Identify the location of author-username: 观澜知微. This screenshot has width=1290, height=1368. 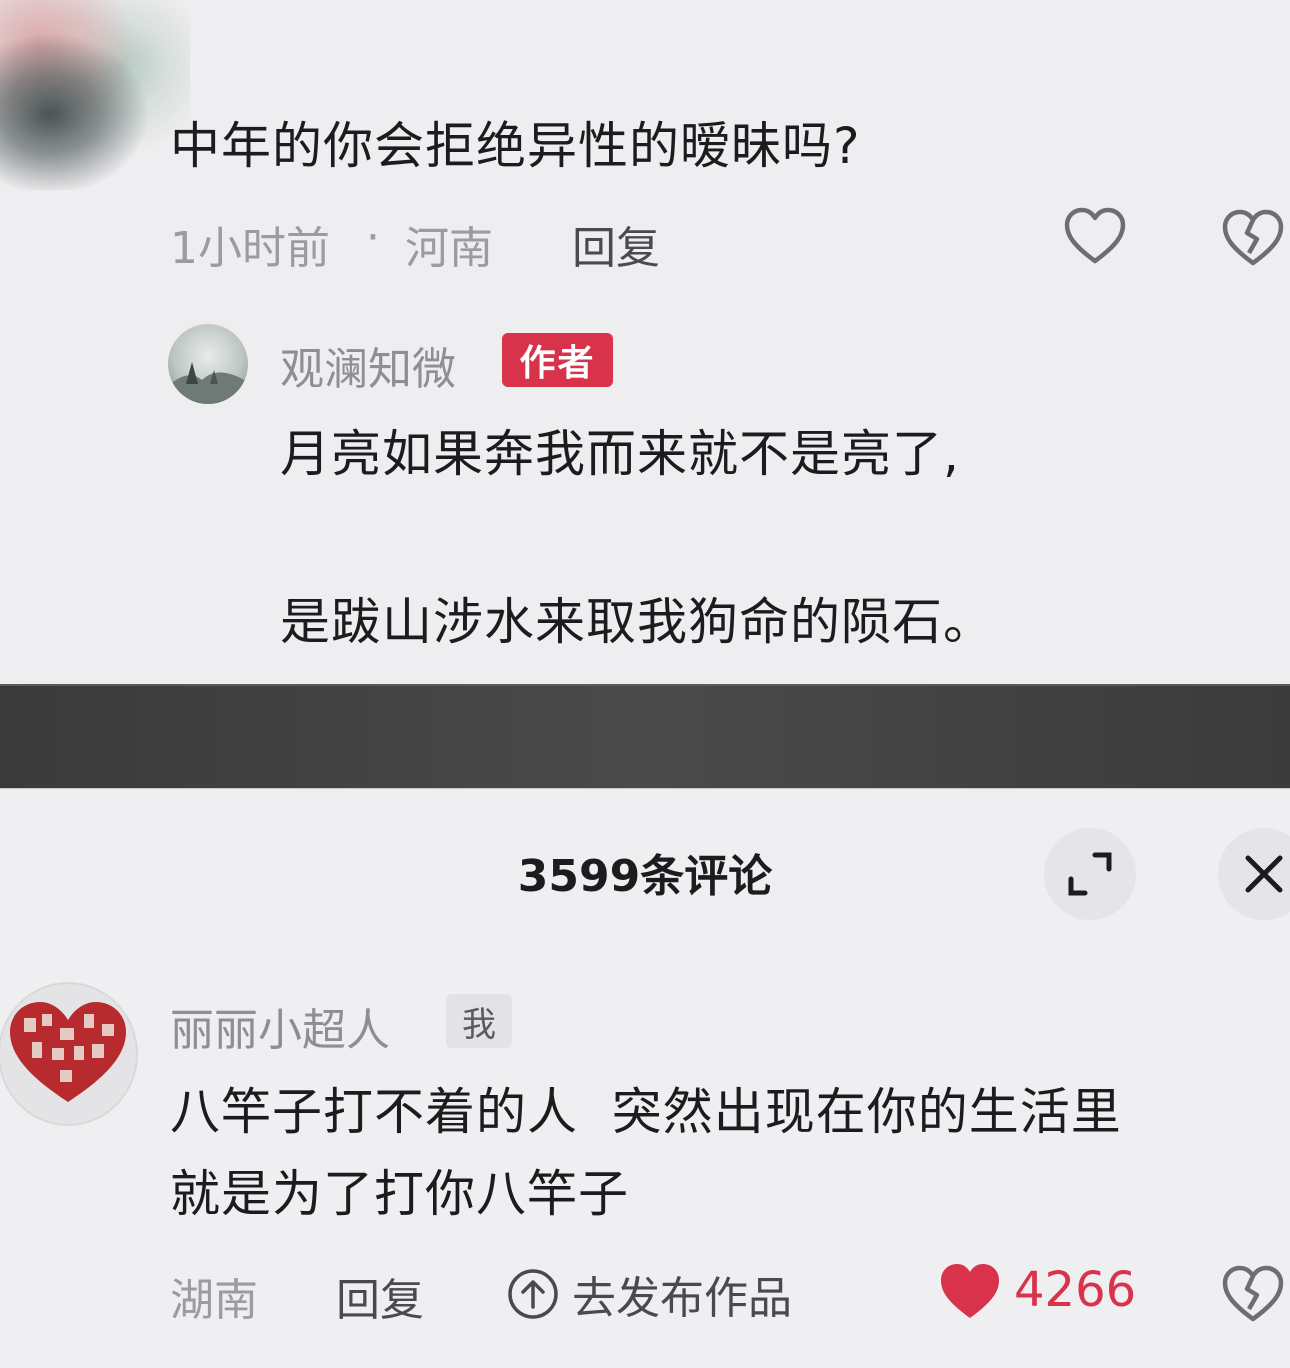
(368, 365).